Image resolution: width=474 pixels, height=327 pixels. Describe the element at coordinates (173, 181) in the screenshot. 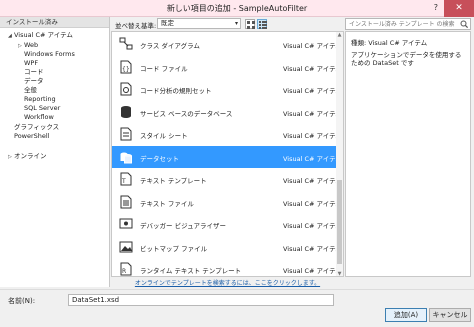

I see `template-item-name: テキスト テンプレート` at that location.